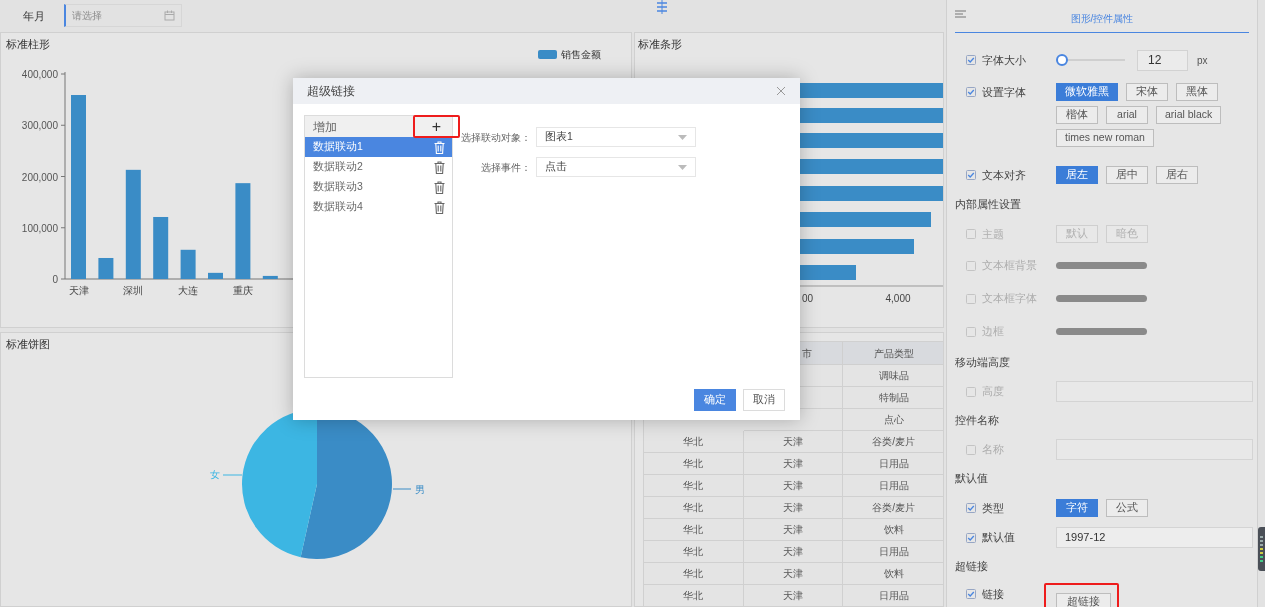 The image size is (1265, 607). I want to click on axis-label: 200,000, so click(39, 177).